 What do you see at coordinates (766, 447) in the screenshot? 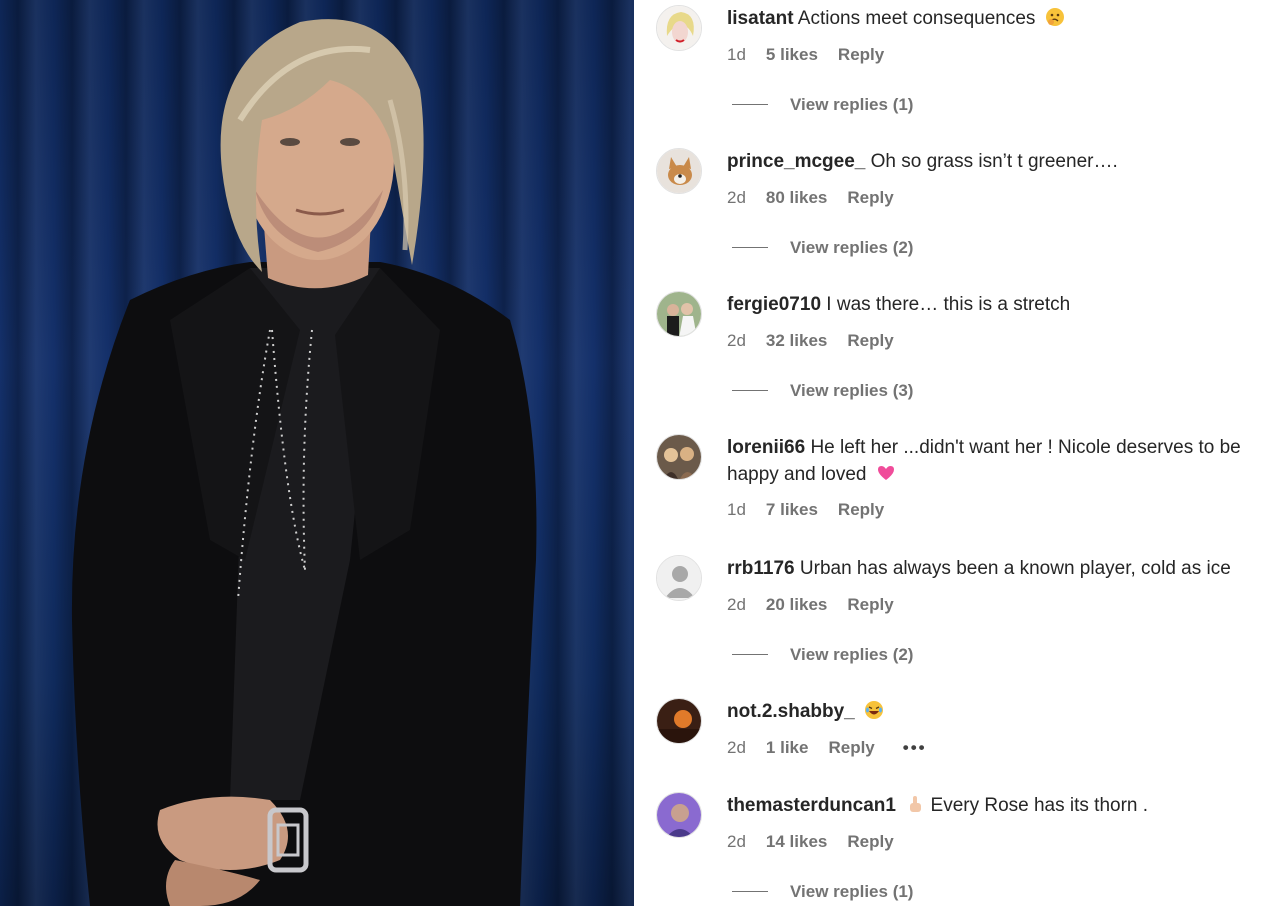
I see `username: lorenii66` at bounding box center [766, 447].